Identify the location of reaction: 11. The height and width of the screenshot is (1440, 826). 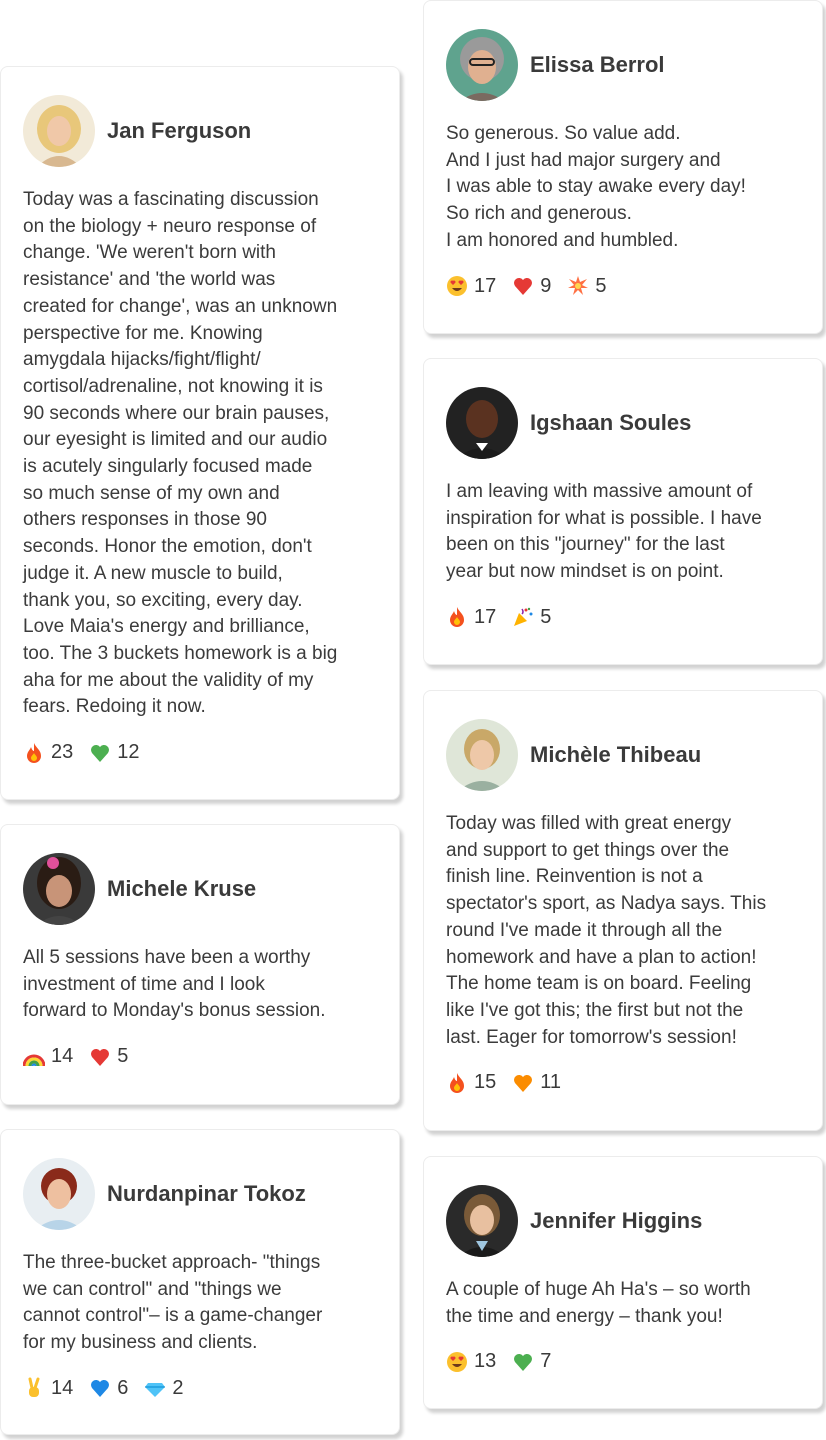
(536, 1082).